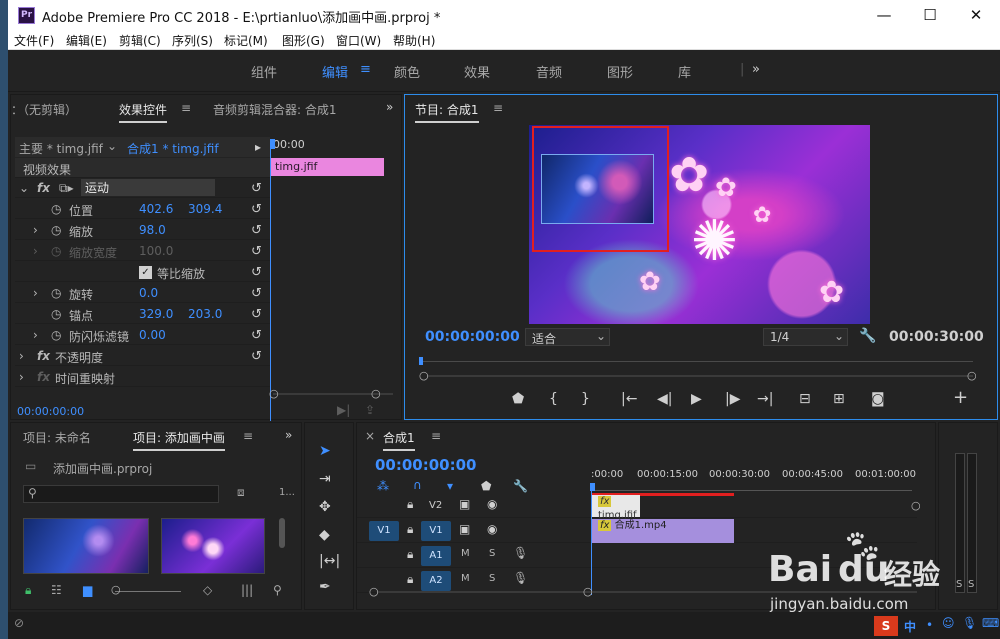 The height and width of the screenshot is (639, 1000). I want to click on project-search-input: ⚲, so click(121, 494).